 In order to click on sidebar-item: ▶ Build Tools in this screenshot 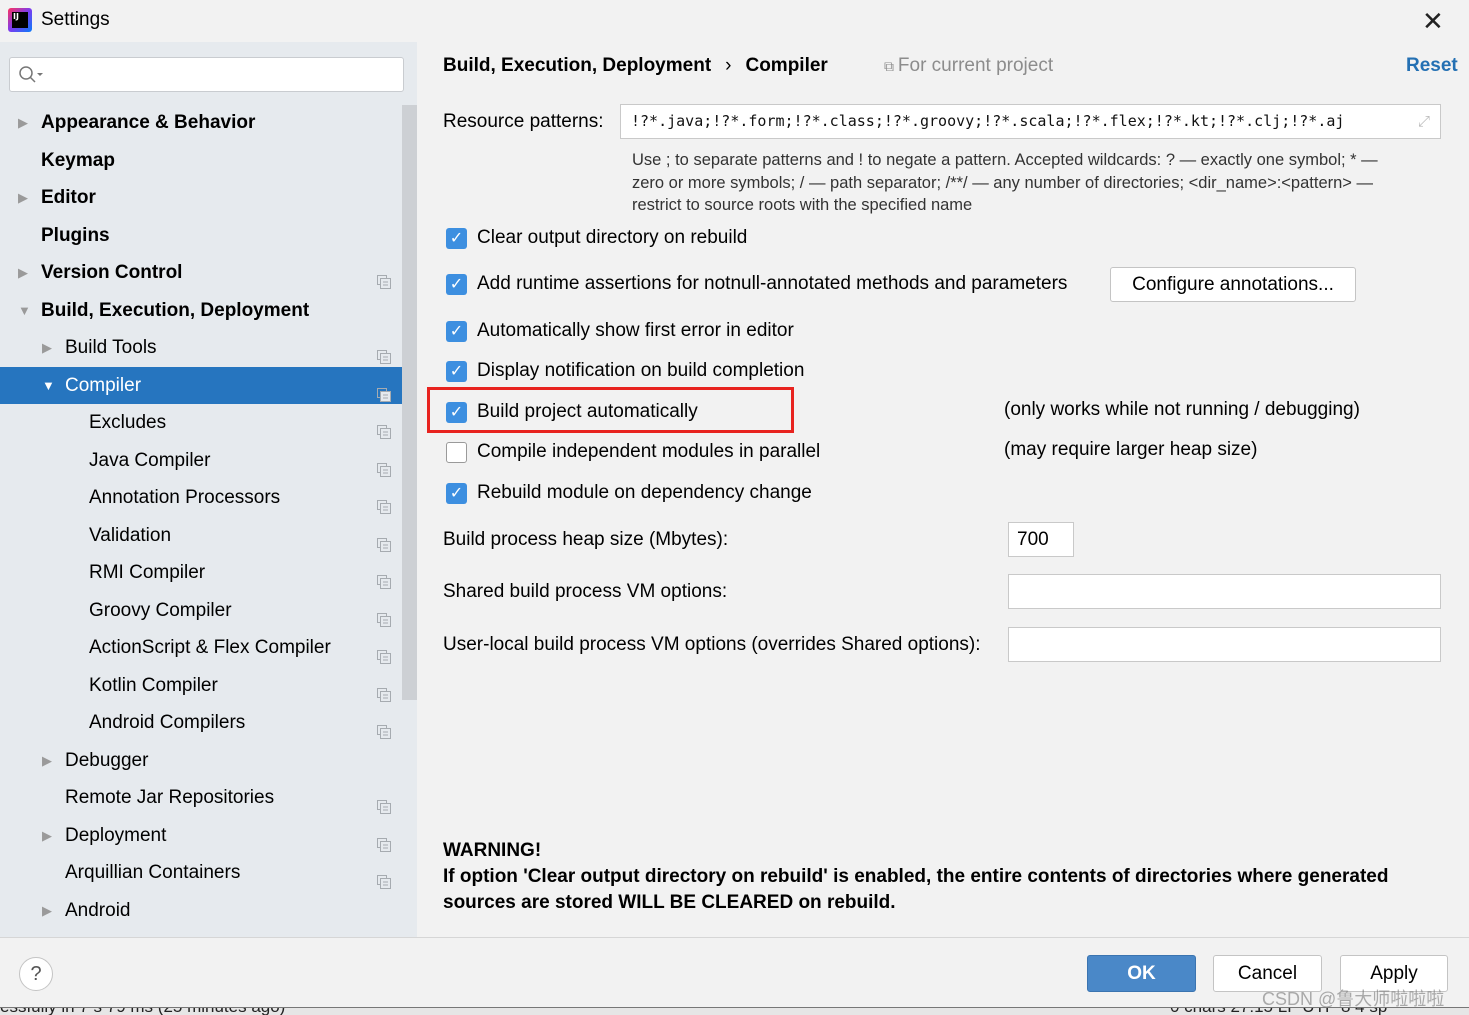, I will do `click(201, 347)`.